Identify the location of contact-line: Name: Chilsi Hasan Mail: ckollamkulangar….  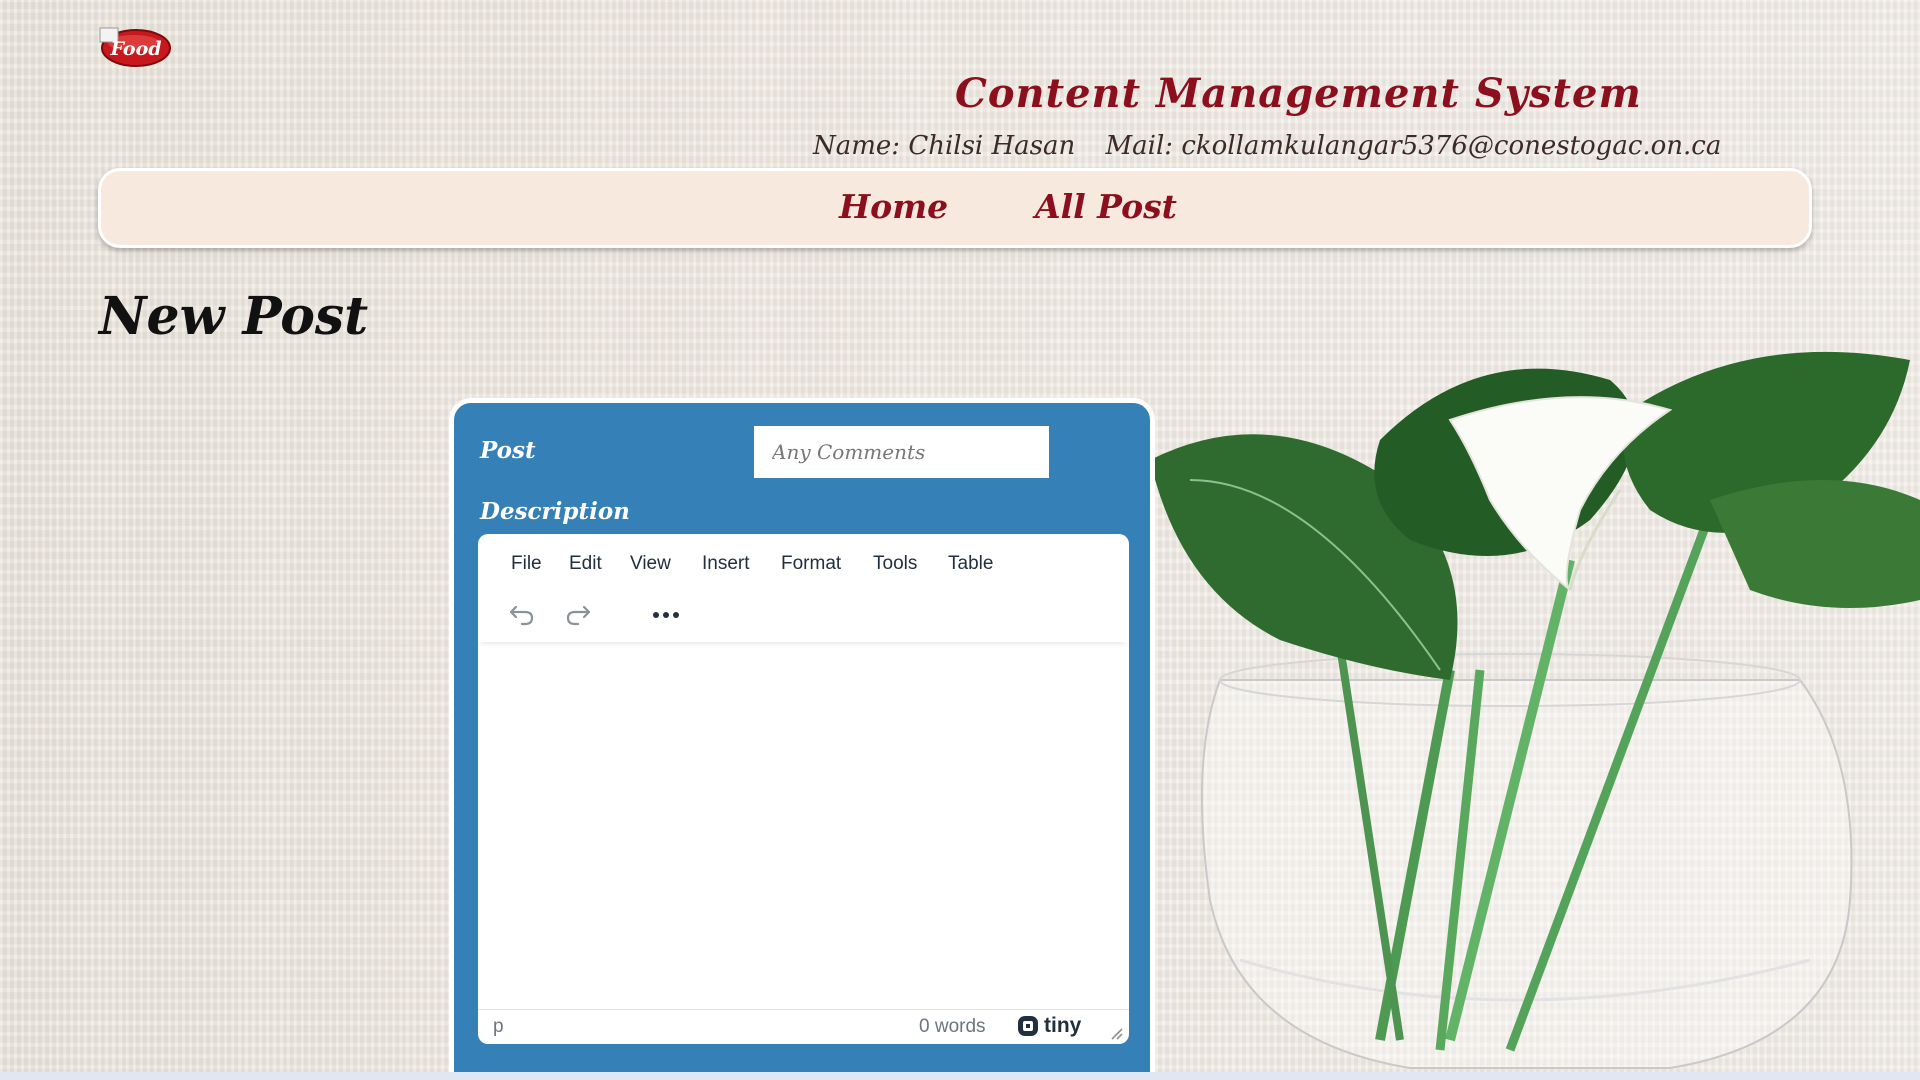
(1278, 146).